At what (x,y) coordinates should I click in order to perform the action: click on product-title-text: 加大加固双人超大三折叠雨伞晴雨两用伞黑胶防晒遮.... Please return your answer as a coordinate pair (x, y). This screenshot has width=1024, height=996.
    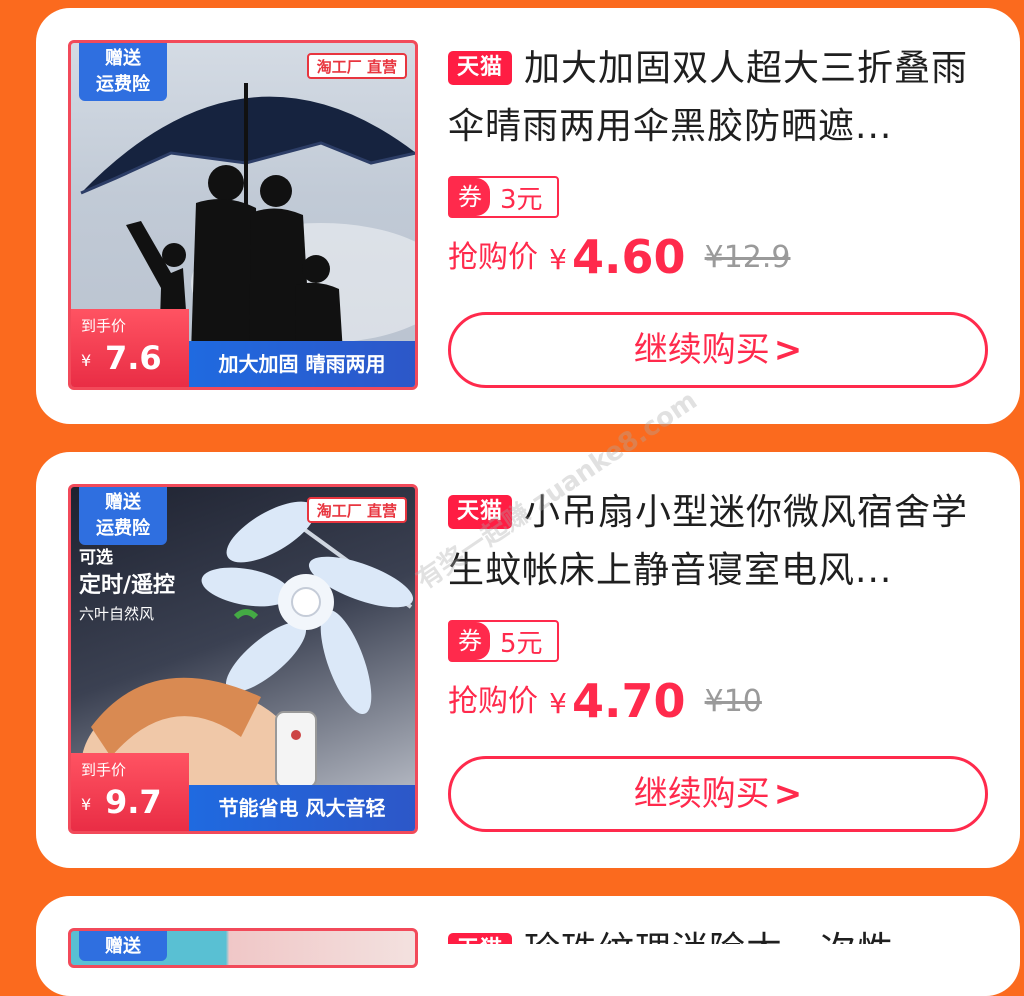
    Looking at the image, I should click on (708, 97).